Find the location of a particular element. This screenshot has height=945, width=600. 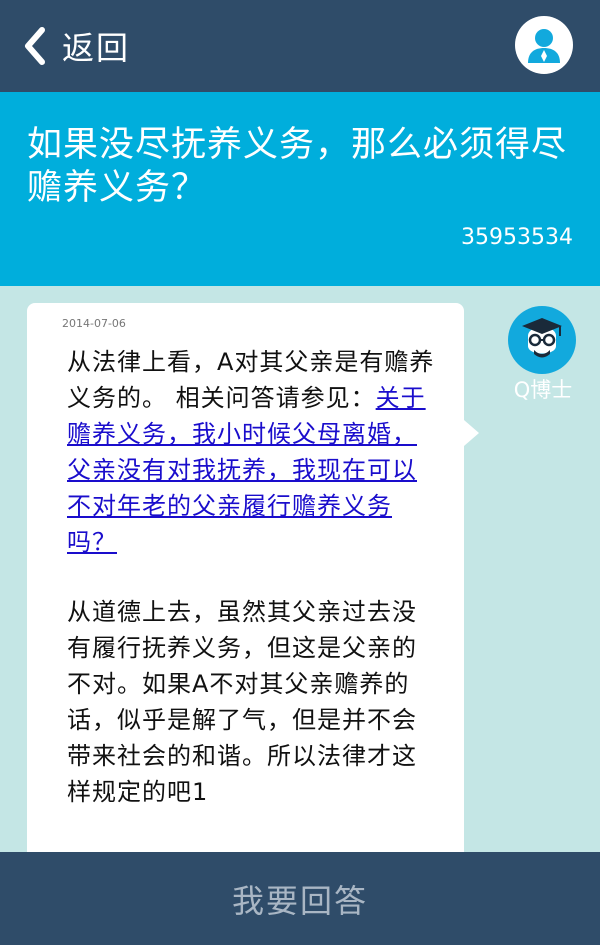

back-button: 返回 is located at coordinates (76, 46).